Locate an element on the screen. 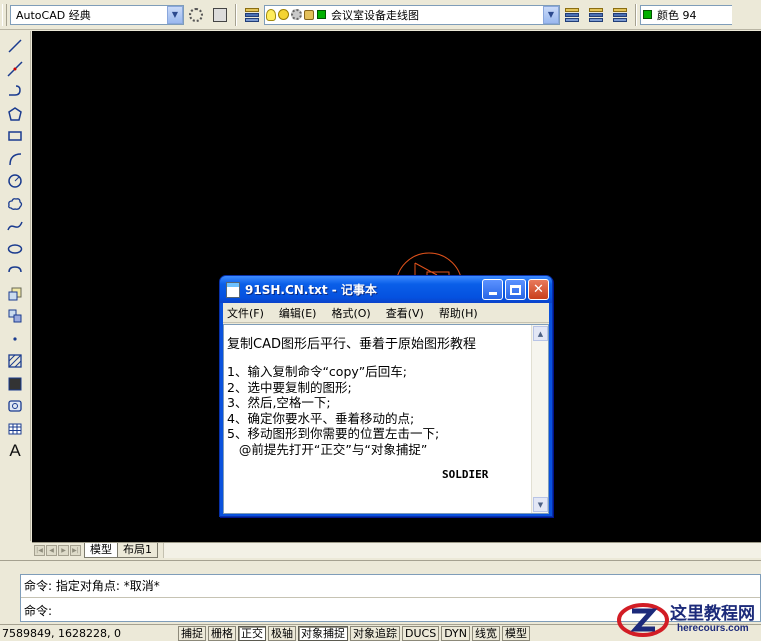 Image resolution: width=761 pixels, height=641 pixels. vertical-scrollbar: ▲ ▼ is located at coordinates (539, 419).